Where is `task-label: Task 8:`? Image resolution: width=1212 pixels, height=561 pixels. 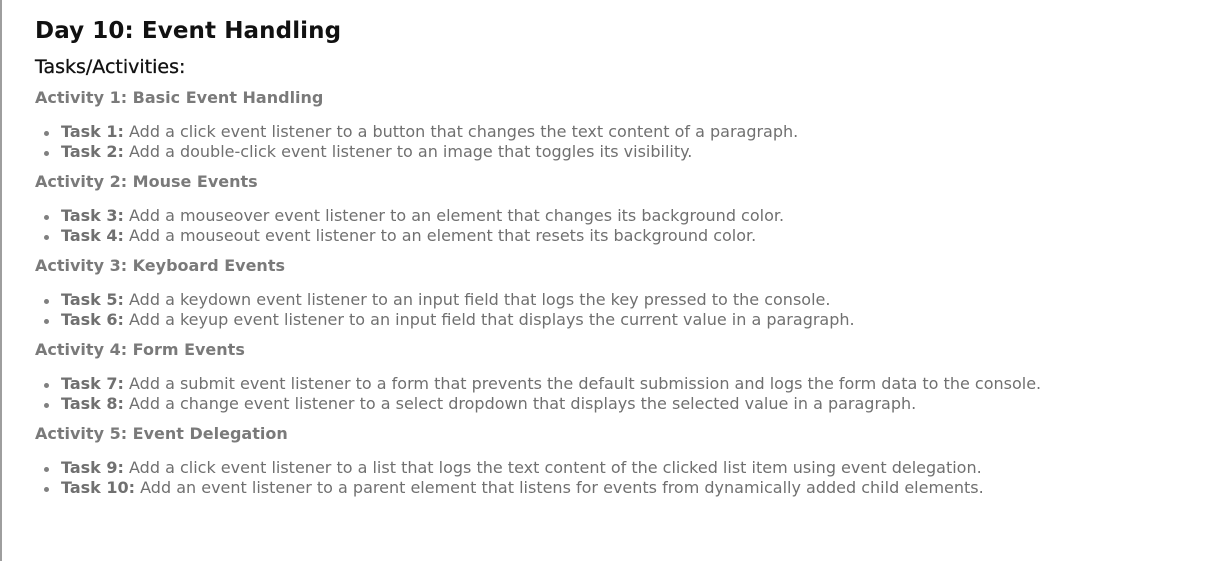 task-label: Task 8: is located at coordinates (92, 403).